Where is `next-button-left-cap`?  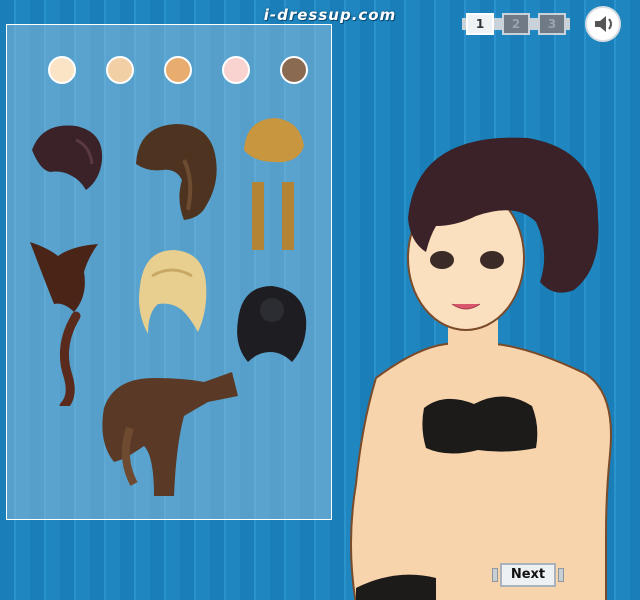 next-button-left-cap is located at coordinates (495, 575).